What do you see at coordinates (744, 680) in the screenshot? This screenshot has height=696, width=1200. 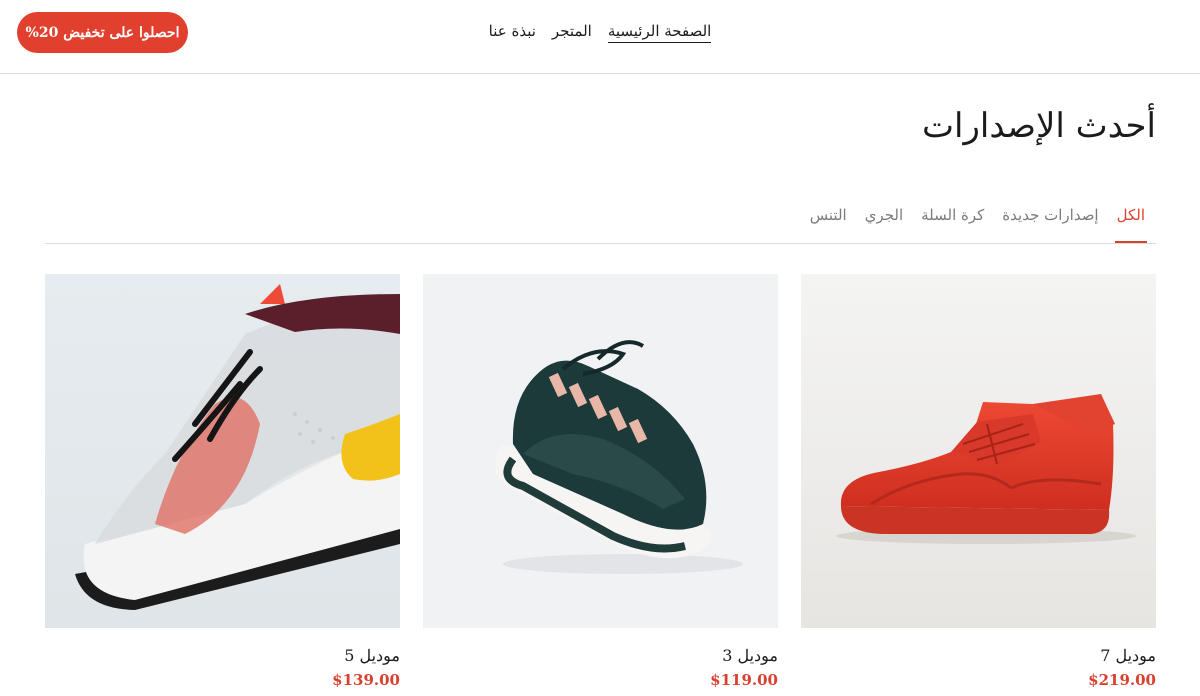 I see `product-price: $119.00` at bounding box center [744, 680].